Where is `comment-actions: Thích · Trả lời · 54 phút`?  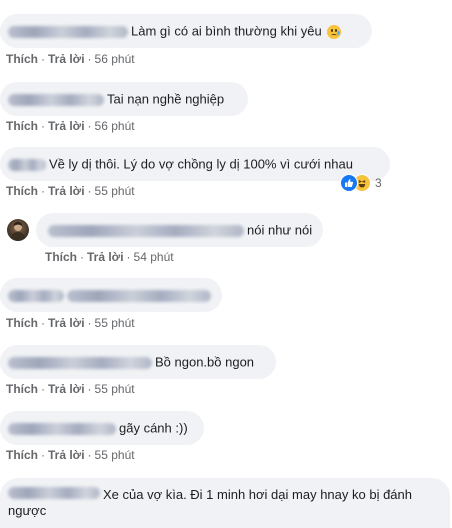
comment-actions: Thích · Trả lời · 54 phút is located at coordinates (109, 257).